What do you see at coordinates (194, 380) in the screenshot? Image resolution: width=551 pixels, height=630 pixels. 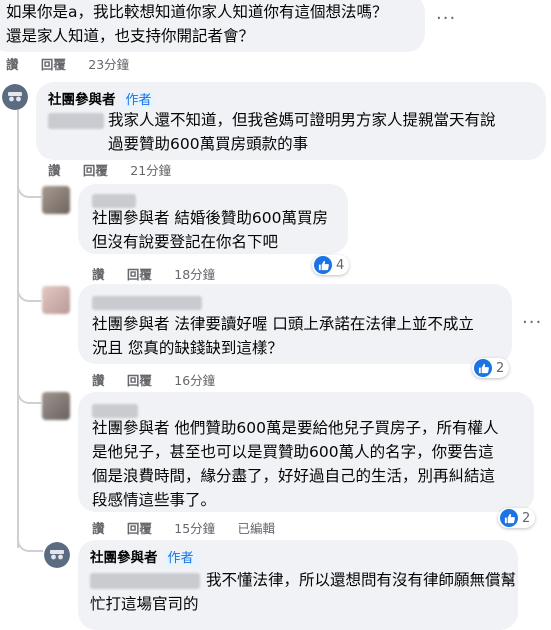 I see `timestamp: 16分鐘` at bounding box center [194, 380].